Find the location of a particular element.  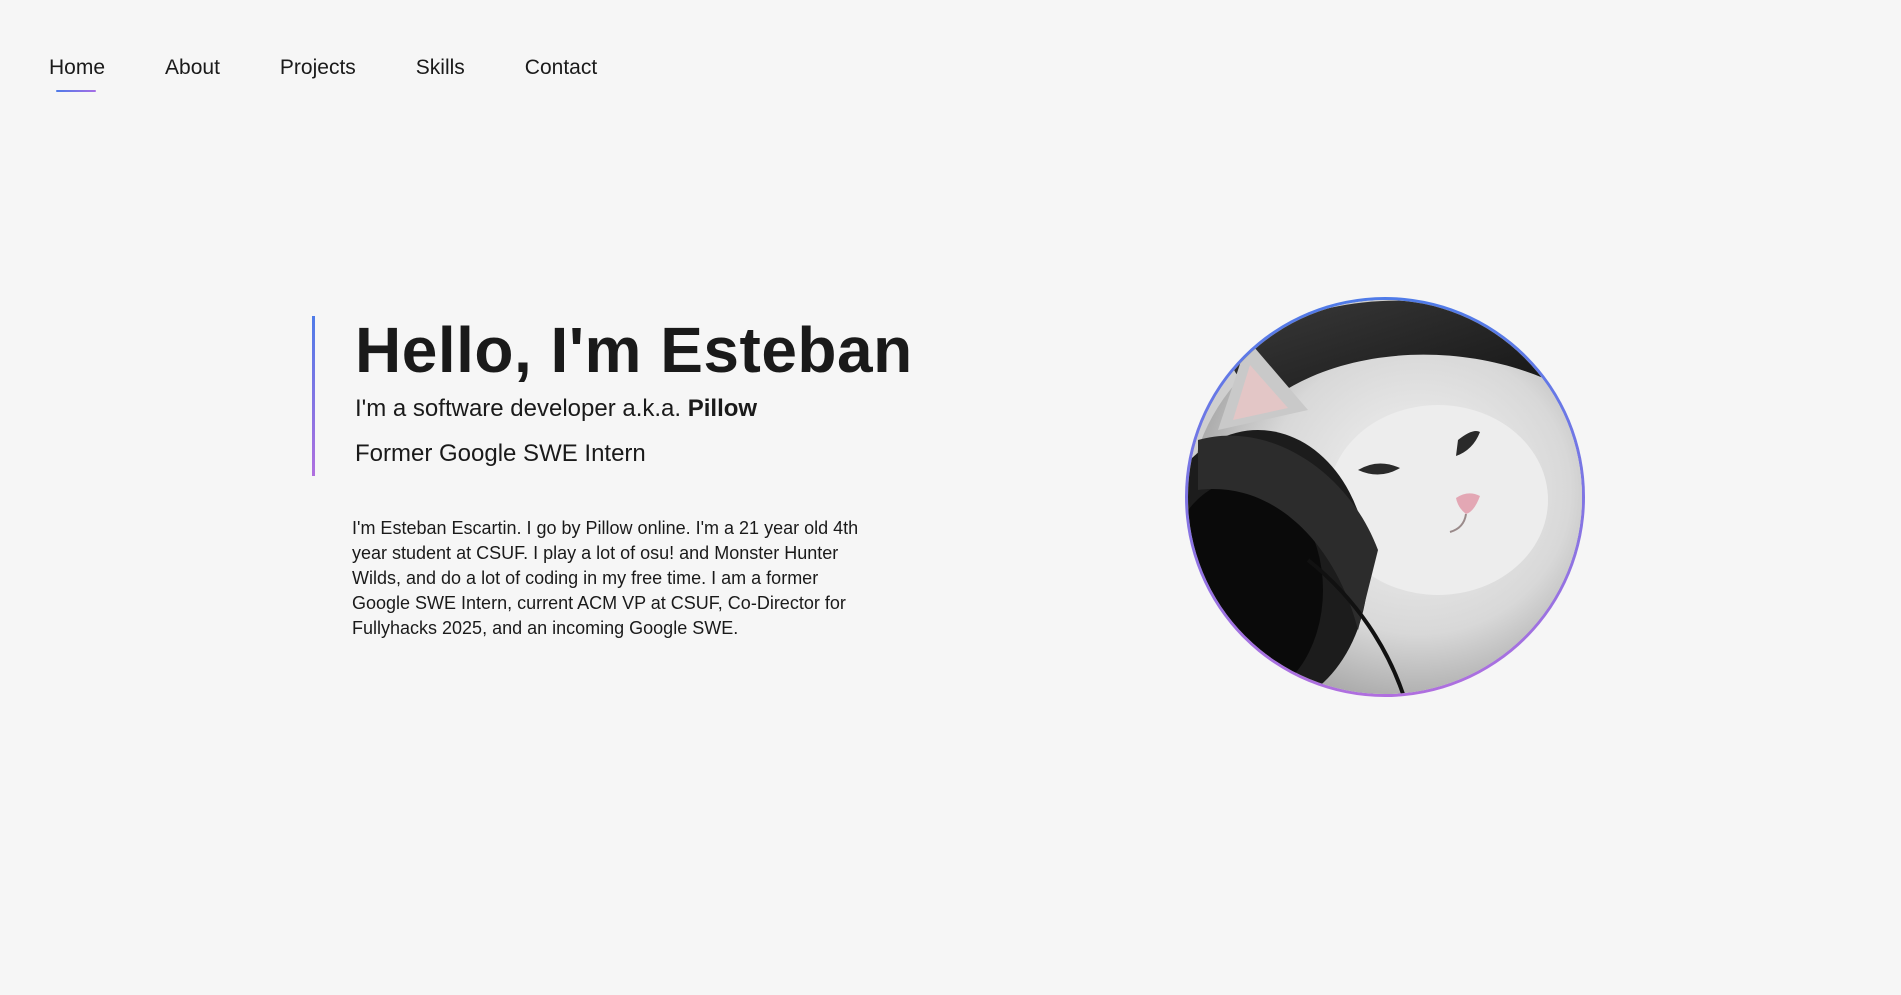

main-nav: Home About Projects Skills Contact is located at coordinates (353, 73).